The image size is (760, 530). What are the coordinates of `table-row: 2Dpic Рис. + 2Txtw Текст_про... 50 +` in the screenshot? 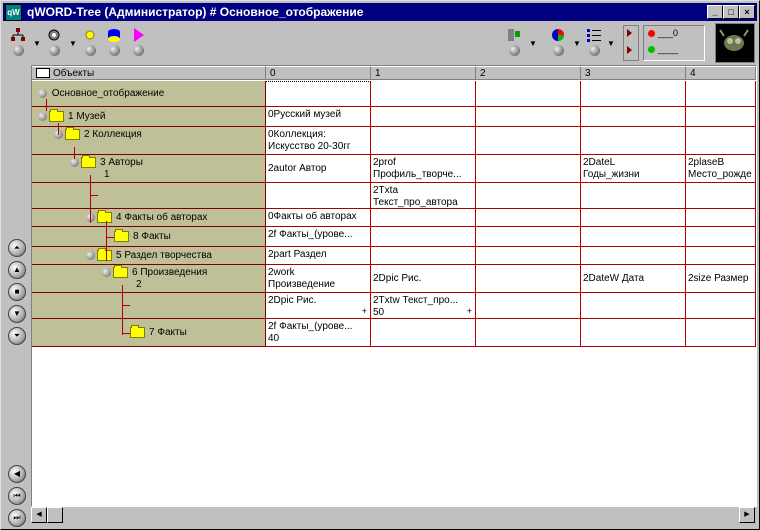 It's located at (394, 306).